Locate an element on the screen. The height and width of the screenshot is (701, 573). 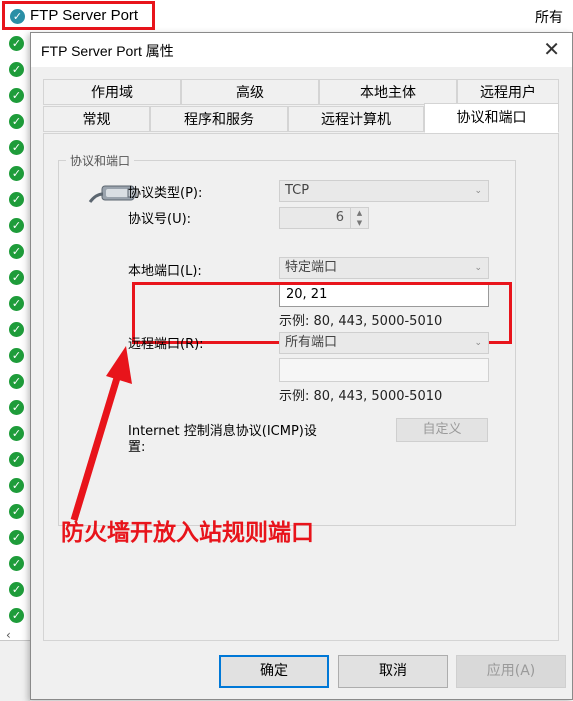
protocol-type-label: 协议类型(P): is located at coordinates (165, 193).